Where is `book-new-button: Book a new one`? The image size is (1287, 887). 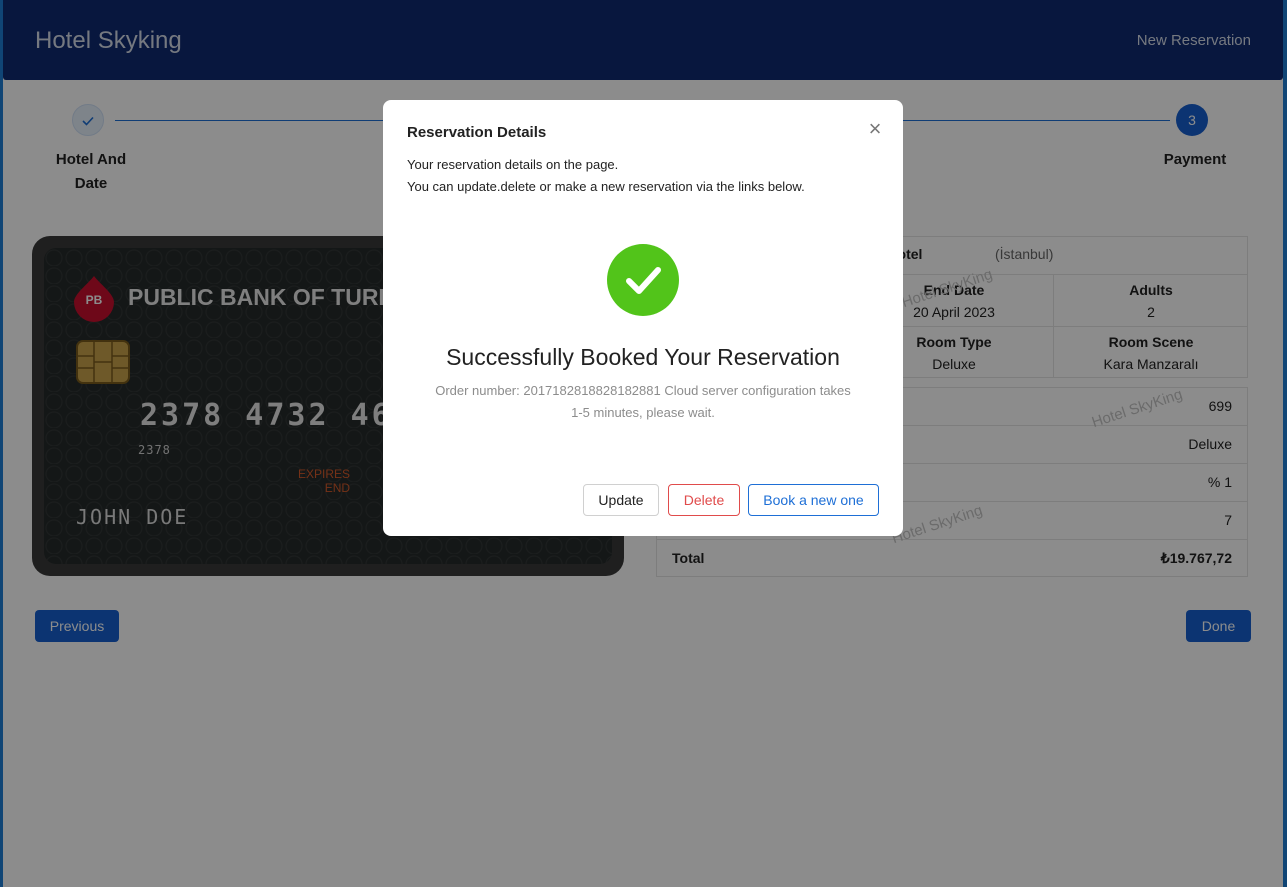 book-new-button: Book a new one is located at coordinates (813, 500).